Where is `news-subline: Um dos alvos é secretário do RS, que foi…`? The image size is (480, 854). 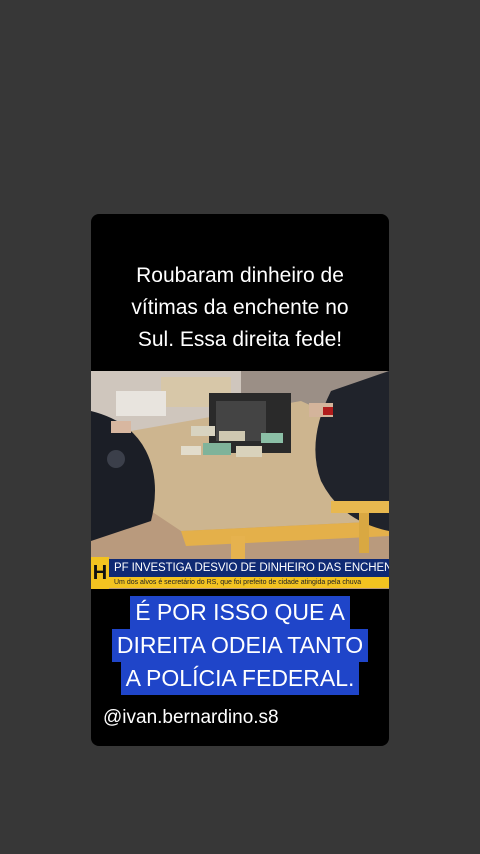
news-subline: Um dos alvos é secretário do RS, que foi… is located at coordinates (249, 582).